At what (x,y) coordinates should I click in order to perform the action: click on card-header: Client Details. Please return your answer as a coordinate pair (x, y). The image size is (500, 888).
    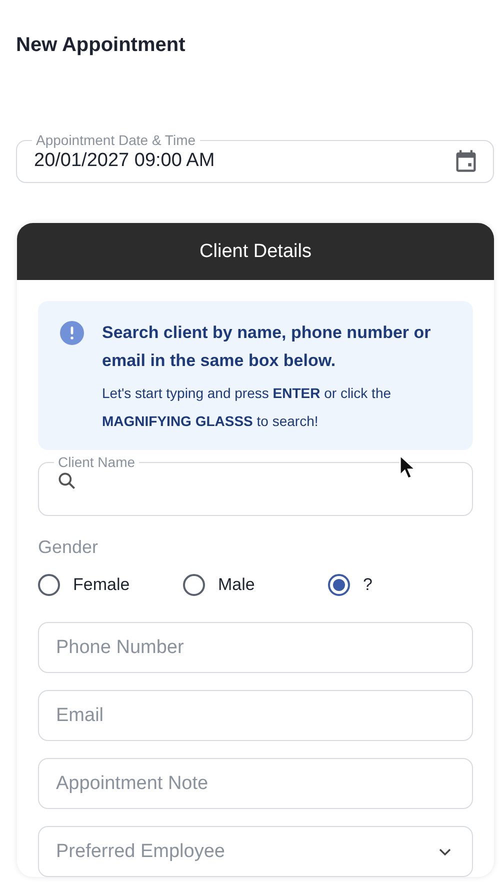
    Looking at the image, I should click on (255, 251).